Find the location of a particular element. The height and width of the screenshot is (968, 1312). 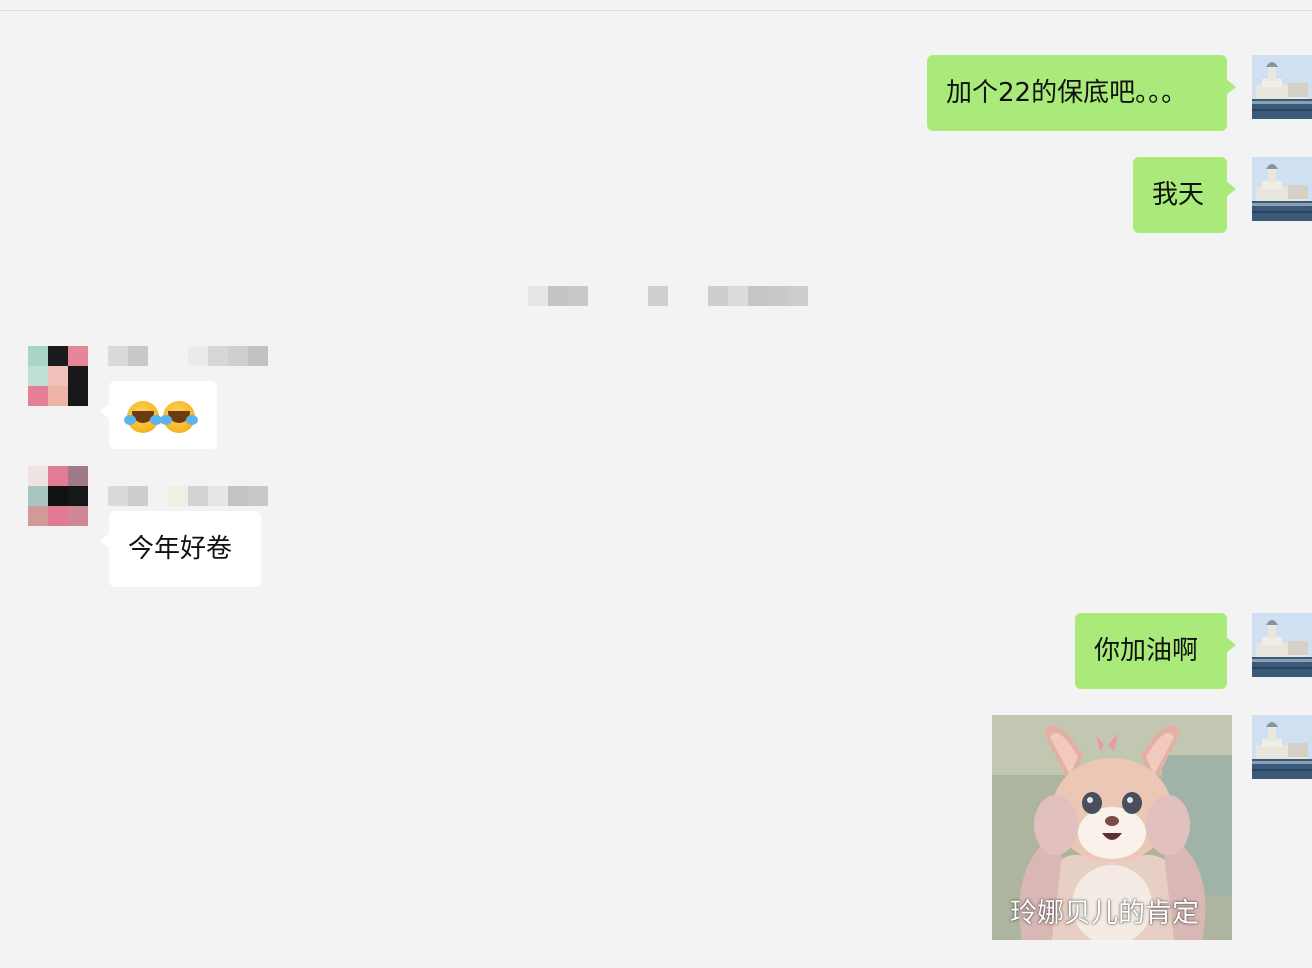

message-bubble-other is located at coordinates (158, 415).